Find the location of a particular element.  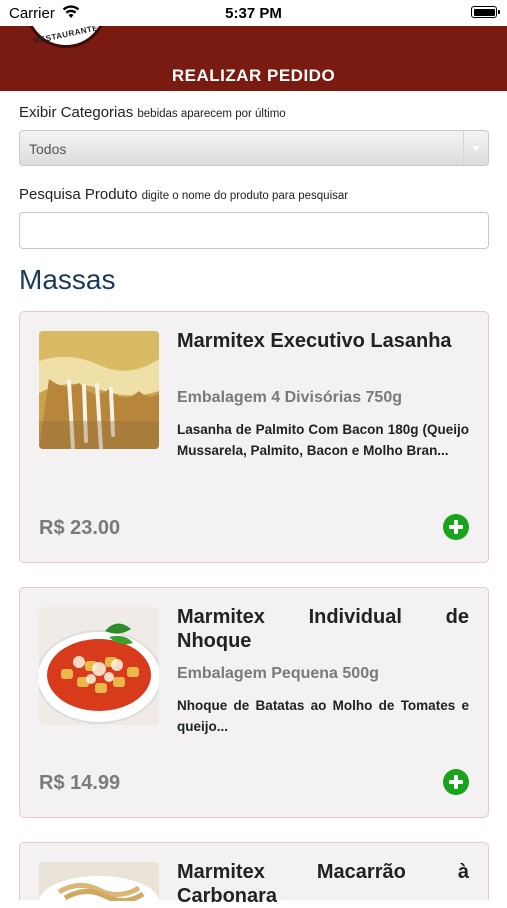

section-title: Massas is located at coordinates (67, 279).